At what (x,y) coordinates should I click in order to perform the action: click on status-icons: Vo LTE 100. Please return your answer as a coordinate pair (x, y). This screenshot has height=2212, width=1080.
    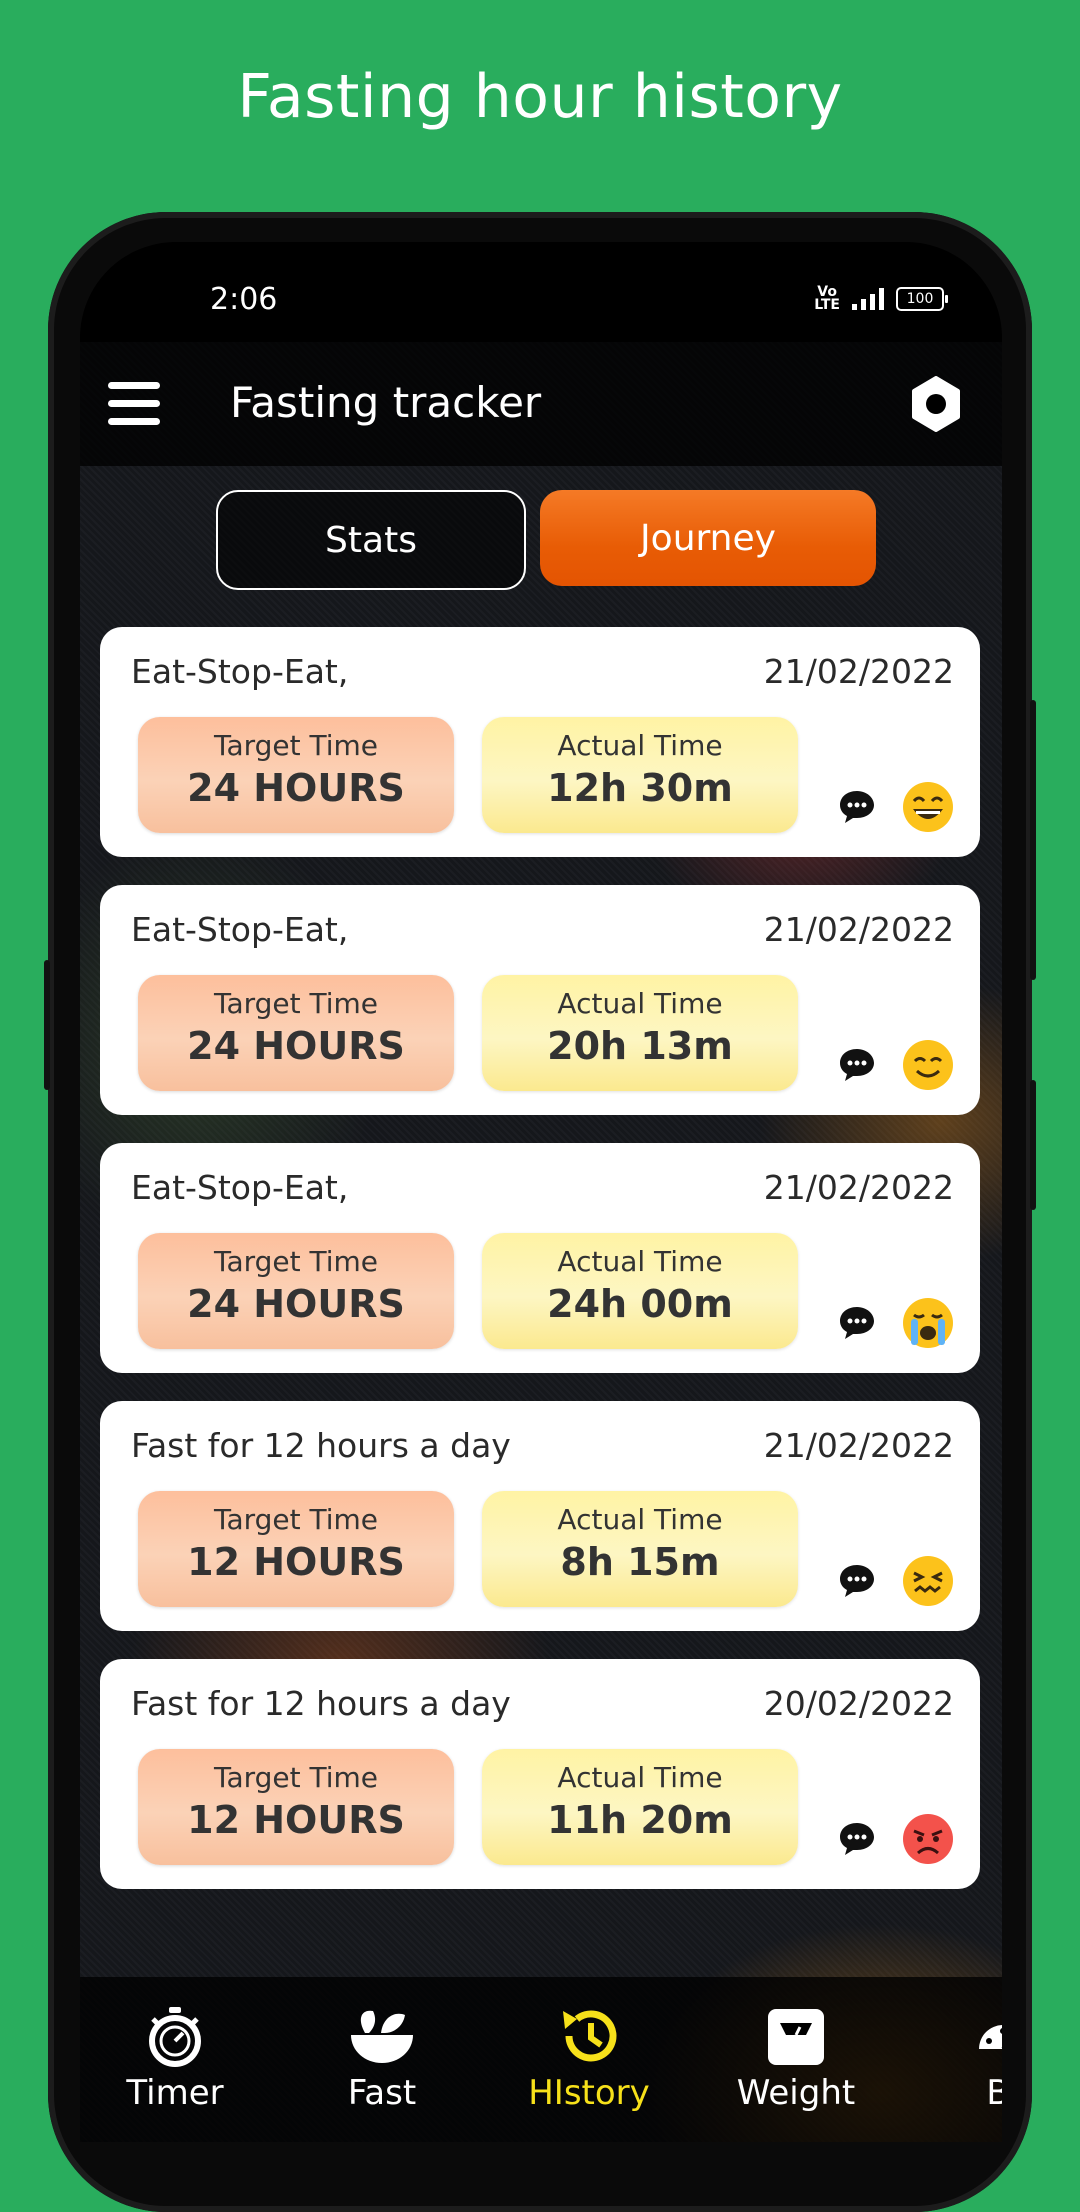
    Looking at the image, I should click on (881, 298).